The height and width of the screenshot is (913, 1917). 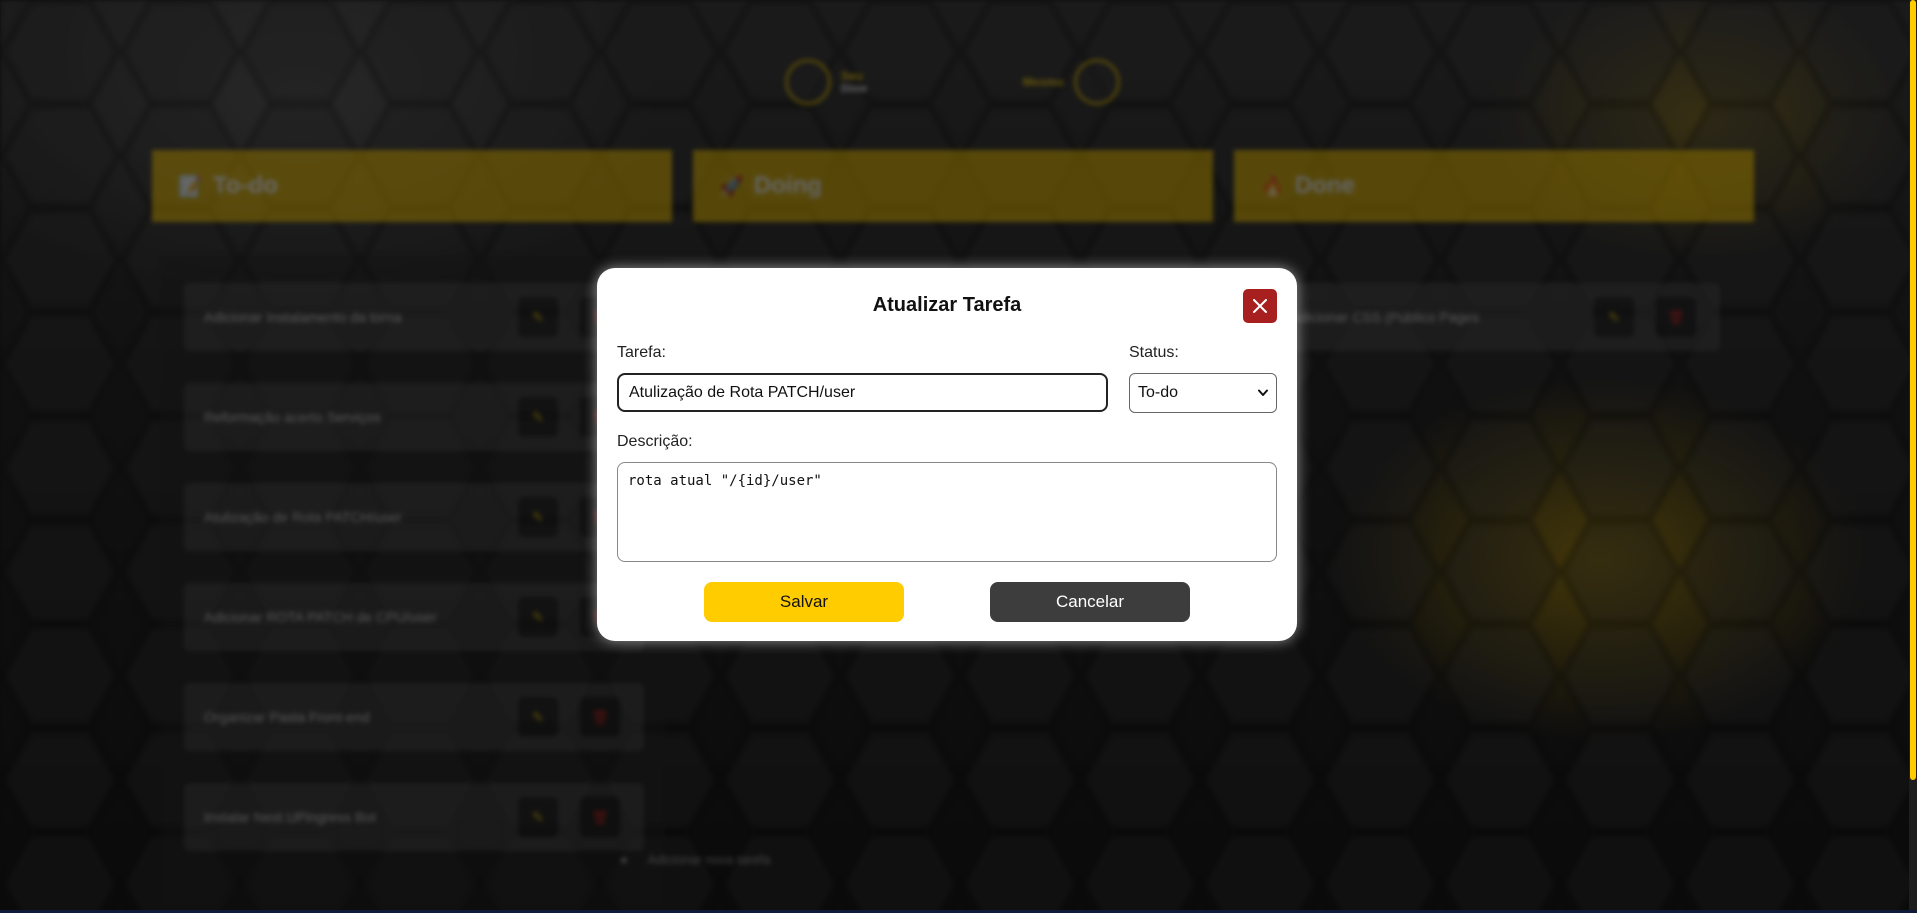 What do you see at coordinates (947, 512) in the screenshot?
I see `description-textarea: rota atual "/{id}/user"` at bounding box center [947, 512].